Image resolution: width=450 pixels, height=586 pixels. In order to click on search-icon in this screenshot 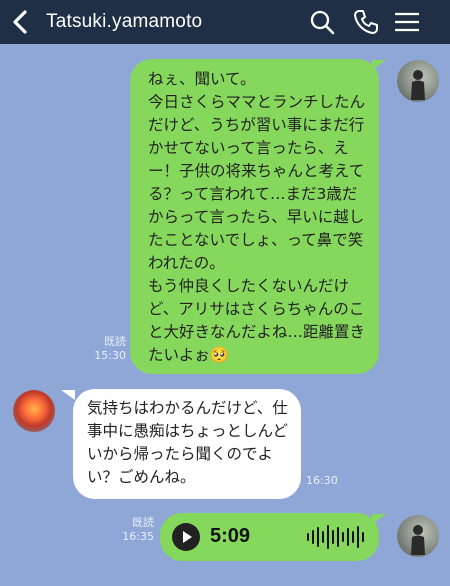, I will do `click(322, 22)`.